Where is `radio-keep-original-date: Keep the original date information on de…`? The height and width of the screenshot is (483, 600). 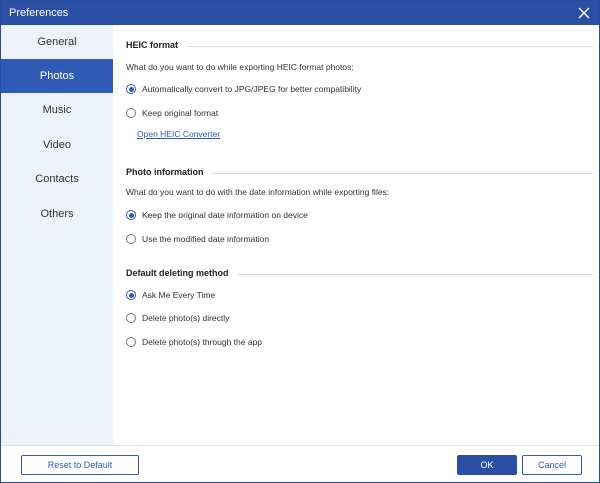 radio-keep-original-date: Keep the original date information on de… is located at coordinates (217, 215).